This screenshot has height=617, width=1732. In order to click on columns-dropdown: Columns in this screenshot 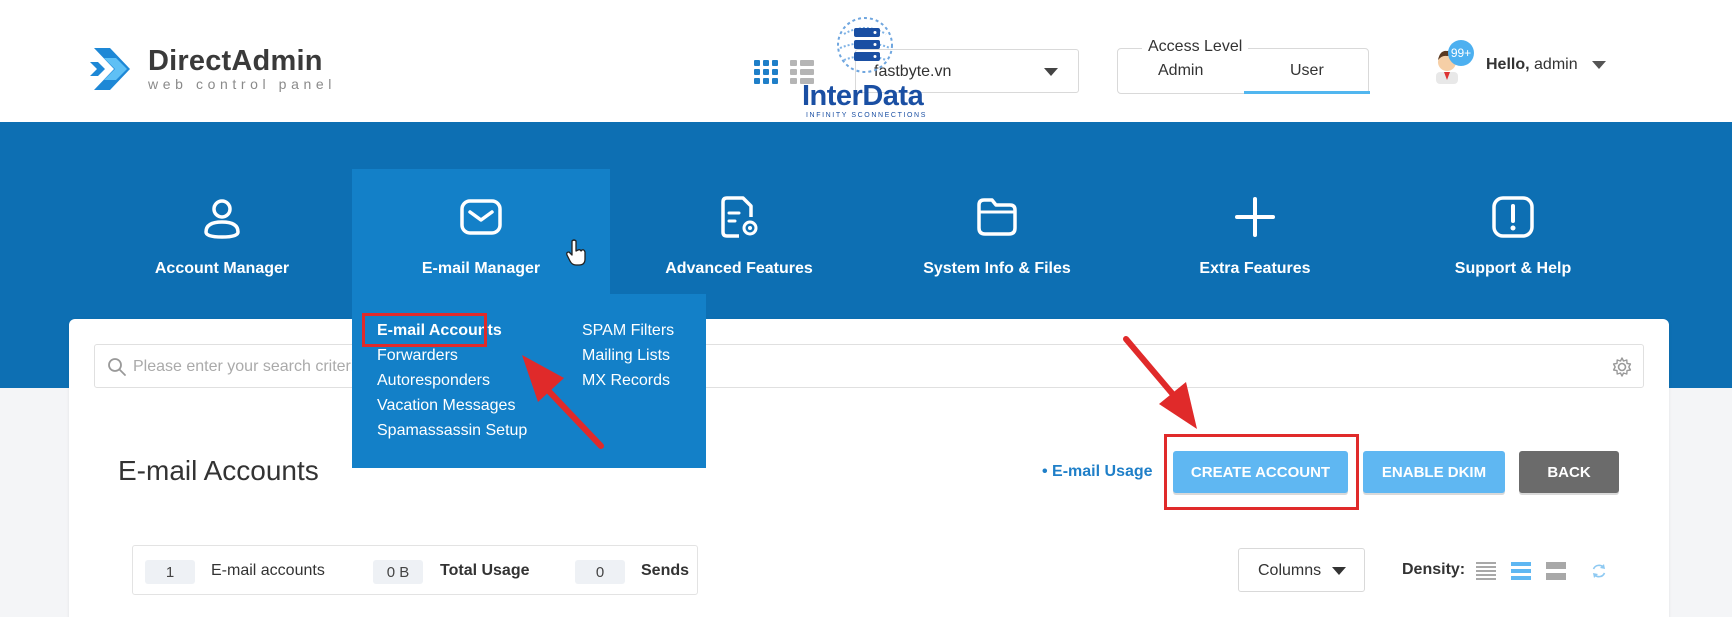, I will do `click(1301, 570)`.